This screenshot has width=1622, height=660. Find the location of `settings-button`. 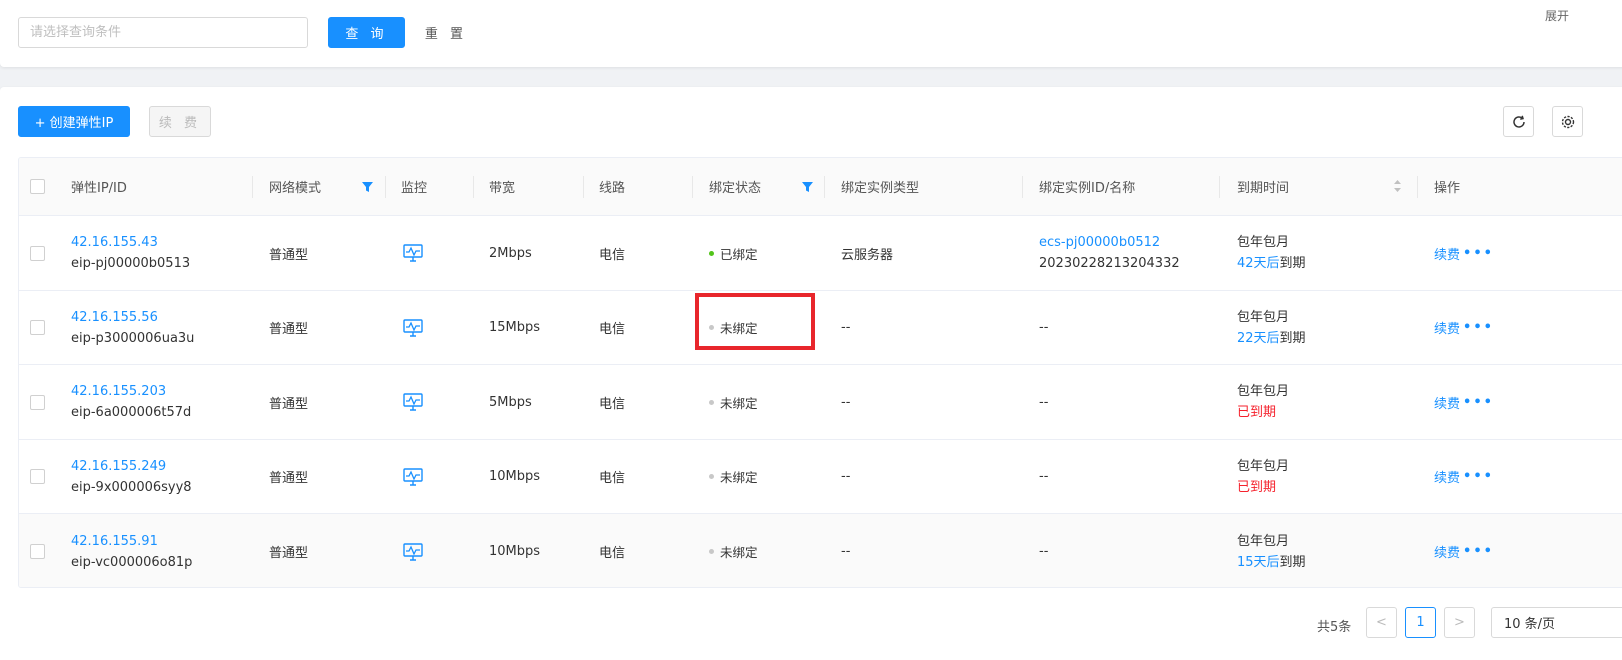

settings-button is located at coordinates (1567, 121).